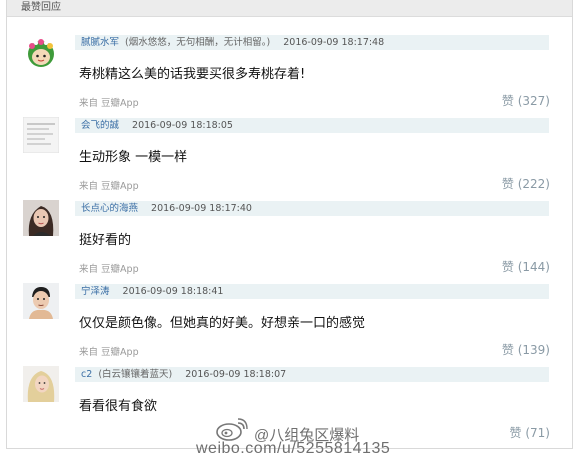  Describe the element at coordinates (198, 42) in the screenshot. I see `user-signature: (烟水悠悠，无句相酬，无计相留。)` at that location.